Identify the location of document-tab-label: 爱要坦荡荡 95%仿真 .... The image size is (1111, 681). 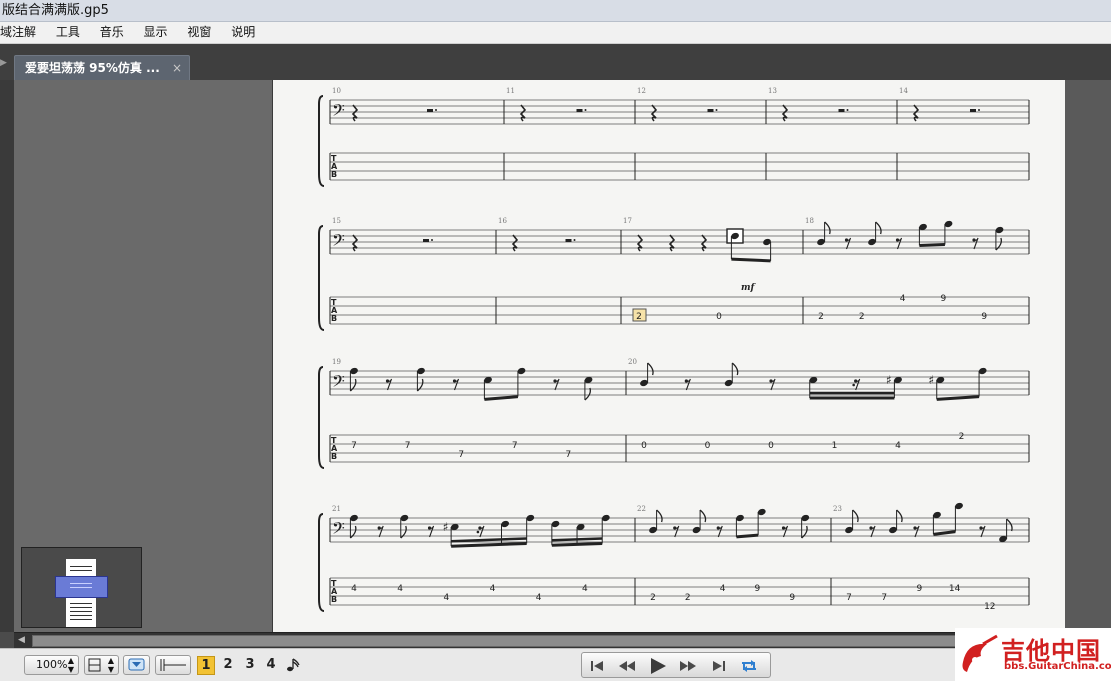
(92, 68).